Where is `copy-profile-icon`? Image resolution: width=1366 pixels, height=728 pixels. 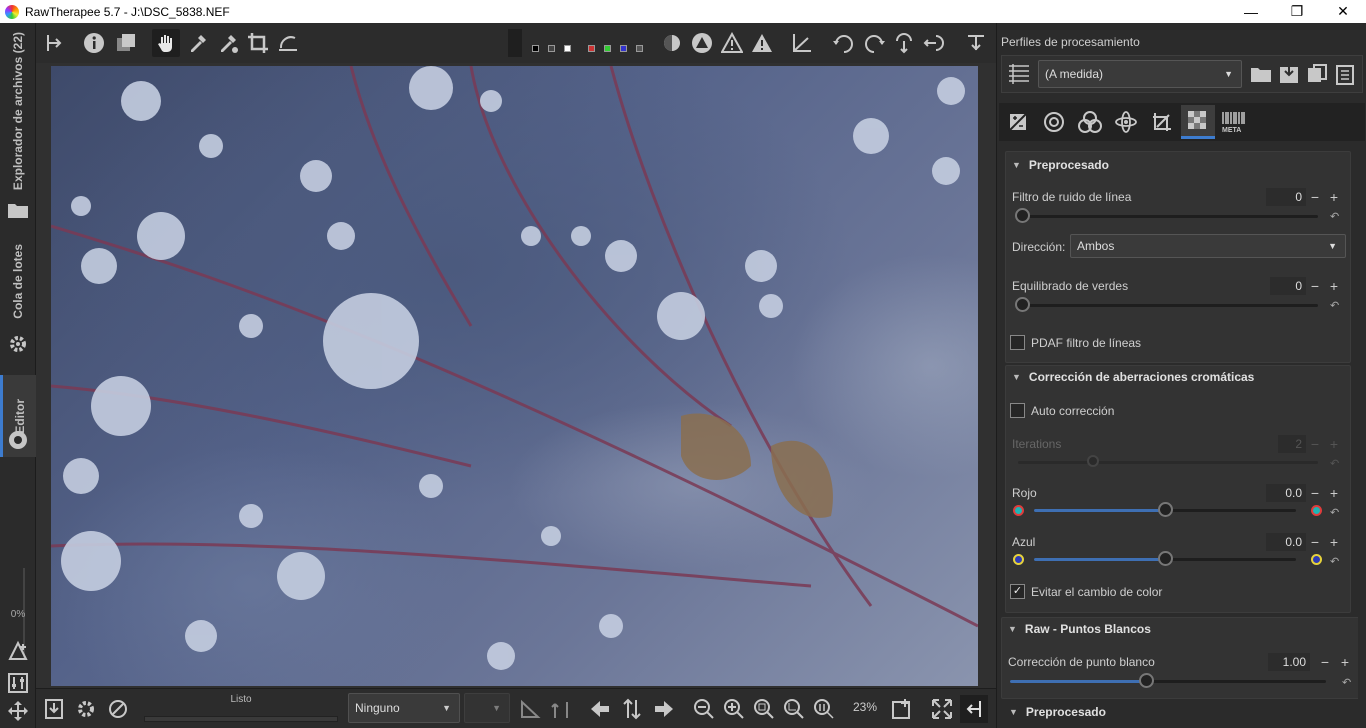
copy-profile-icon is located at coordinates (1317, 74).